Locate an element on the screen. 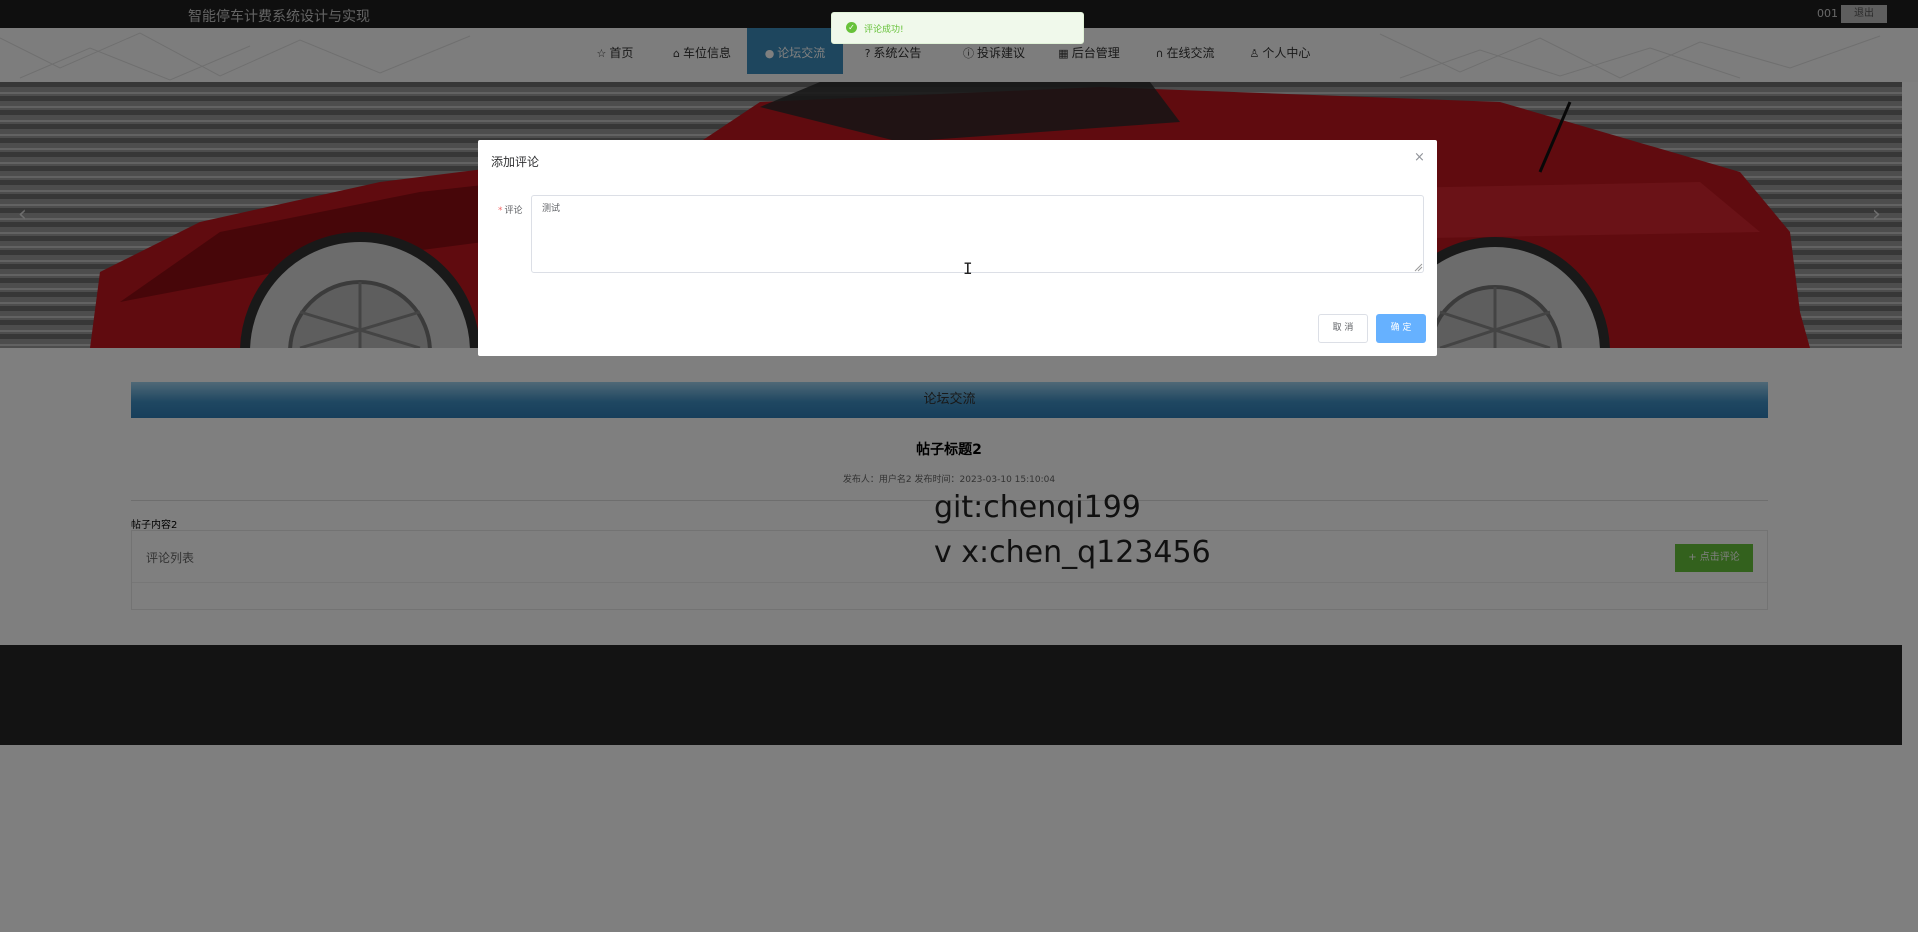 The width and height of the screenshot is (1918, 932). comment-textarea: 测试 is located at coordinates (977, 234).